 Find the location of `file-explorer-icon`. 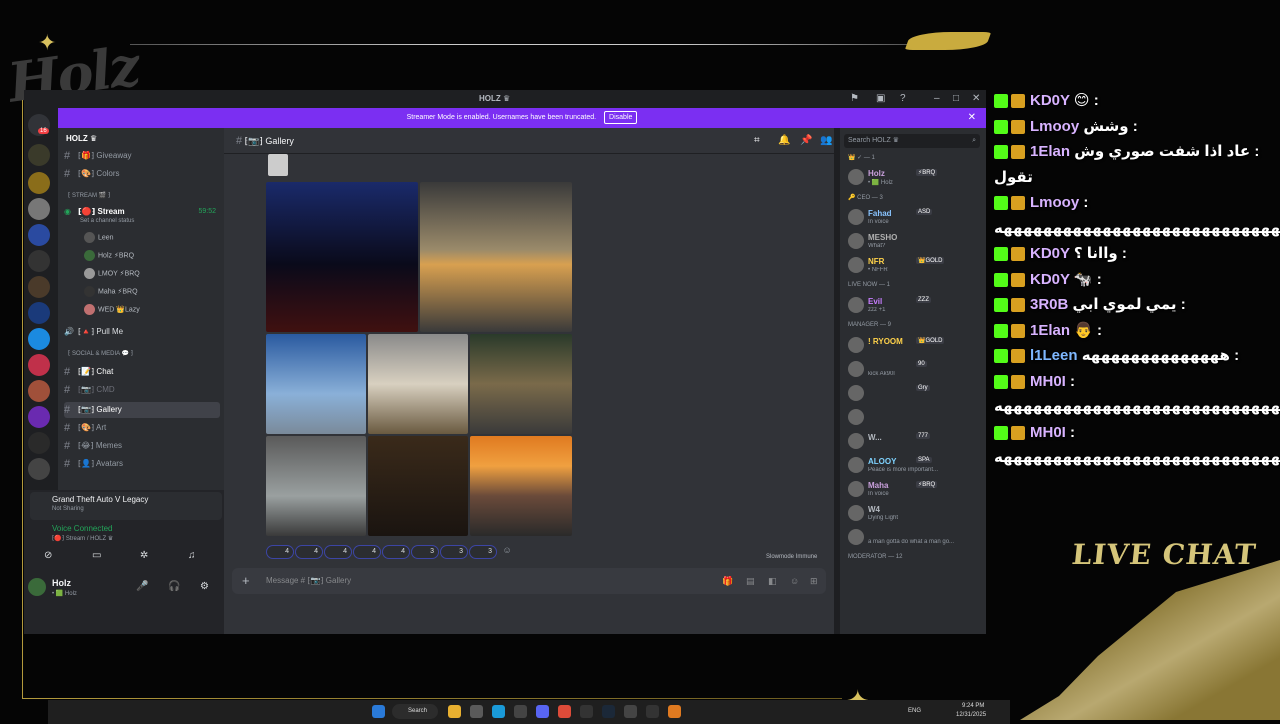

file-explorer-icon is located at coordinates (454, 711).